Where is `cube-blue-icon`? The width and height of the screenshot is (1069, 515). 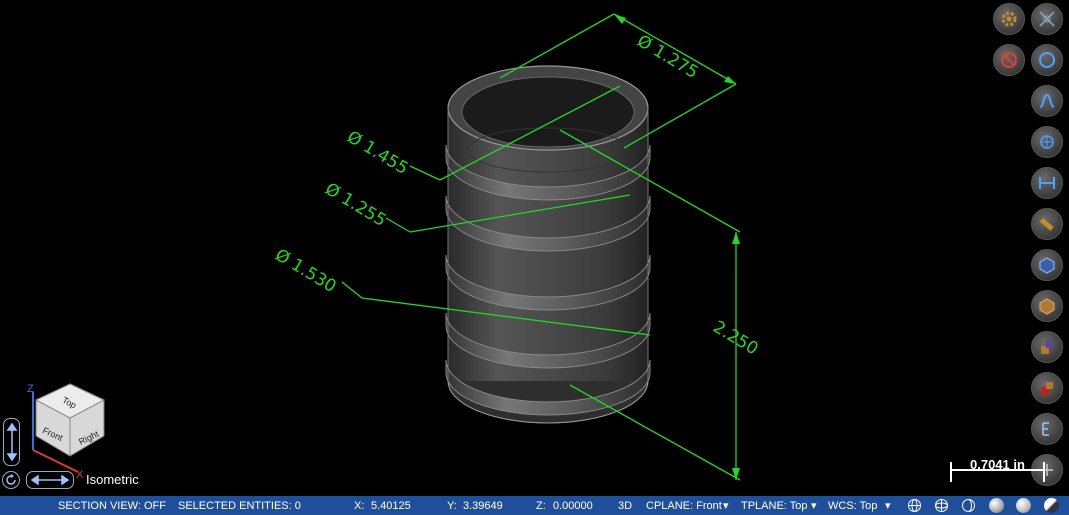 cube-blue-icon is located at coordinates (1047, 265).